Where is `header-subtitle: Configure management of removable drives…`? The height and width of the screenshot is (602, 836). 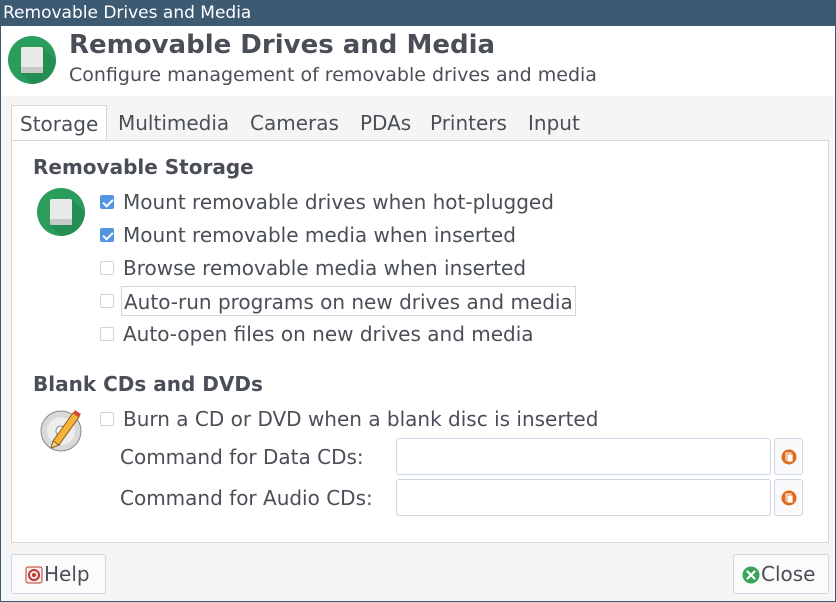
header-subtitle: Configure management of removable drives… is located at coordinates (333, 75).